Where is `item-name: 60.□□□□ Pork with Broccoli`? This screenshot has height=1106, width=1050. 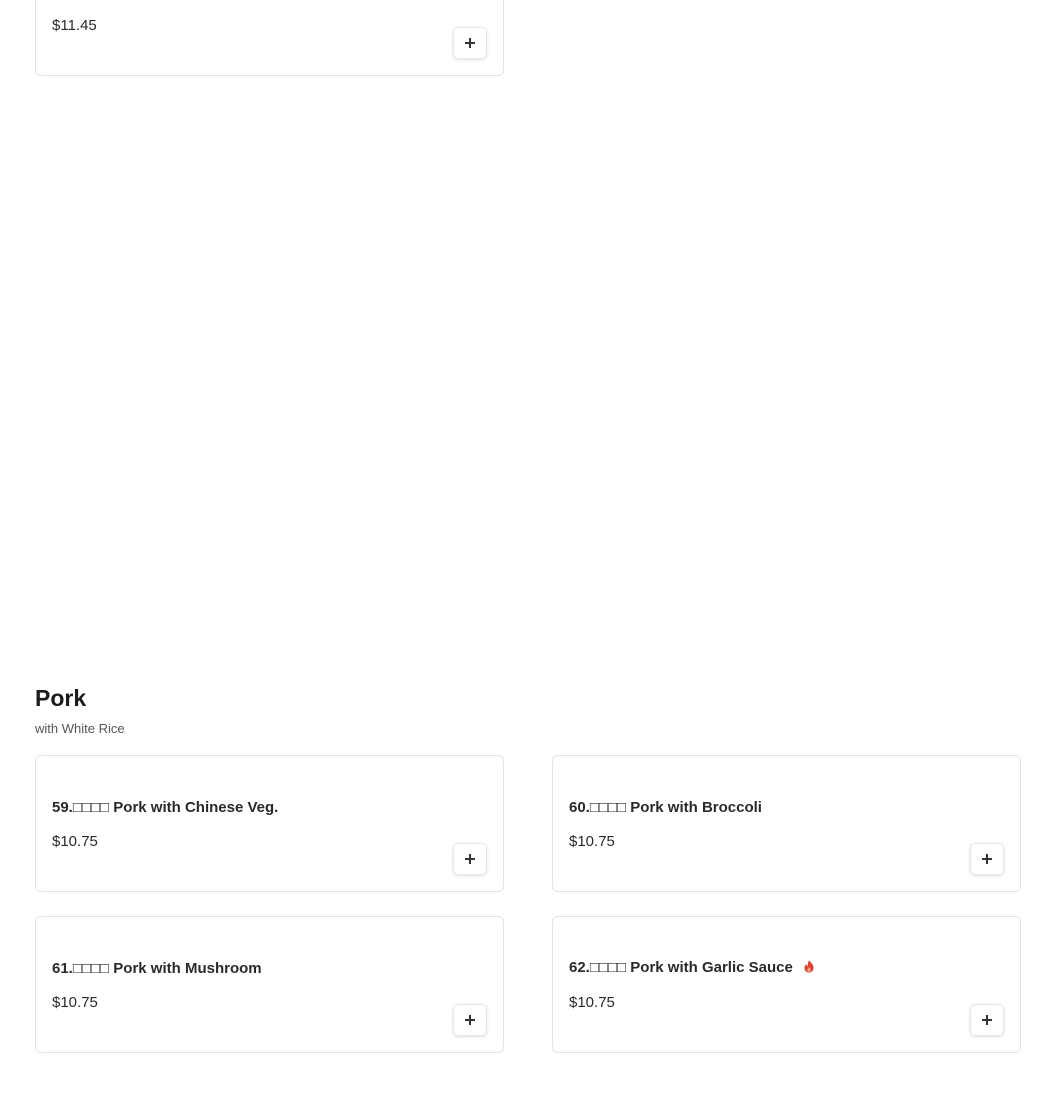
item-name: 60.□□□□ Pork with Broccoli is located at coordinates (665, 807).